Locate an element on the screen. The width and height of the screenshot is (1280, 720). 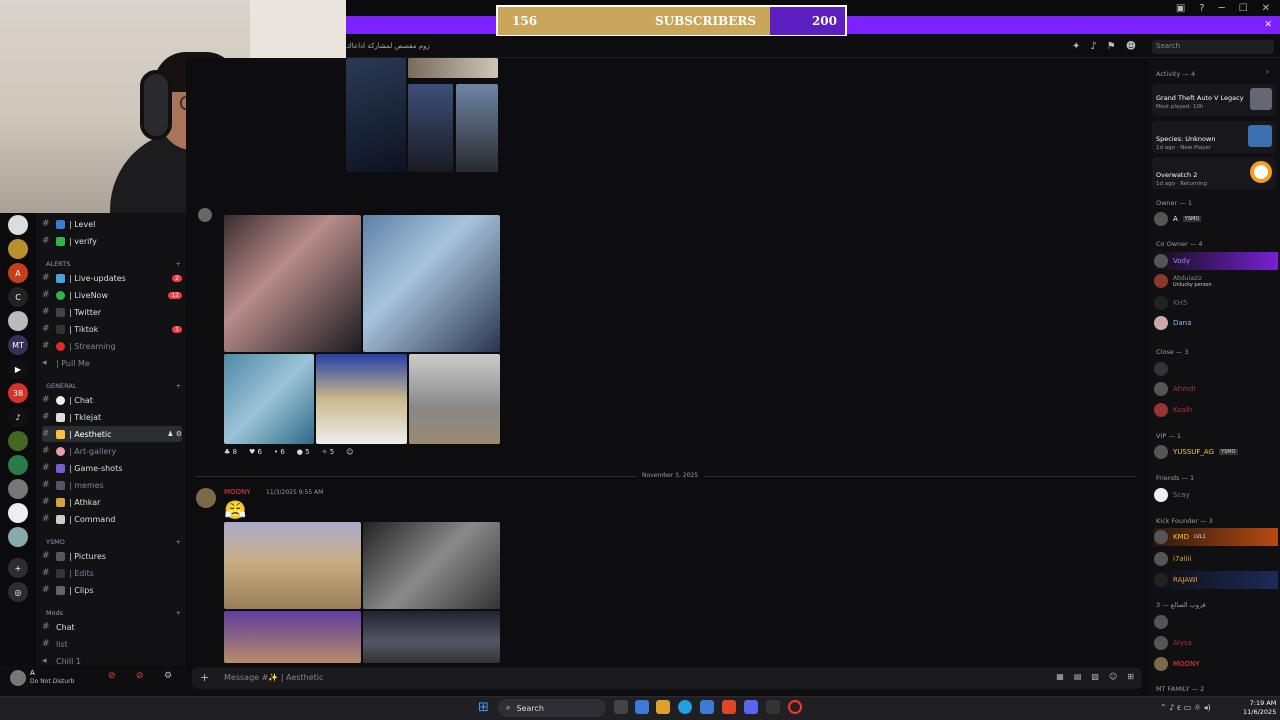
member: KH5 is located at coordinates (1216, 303).